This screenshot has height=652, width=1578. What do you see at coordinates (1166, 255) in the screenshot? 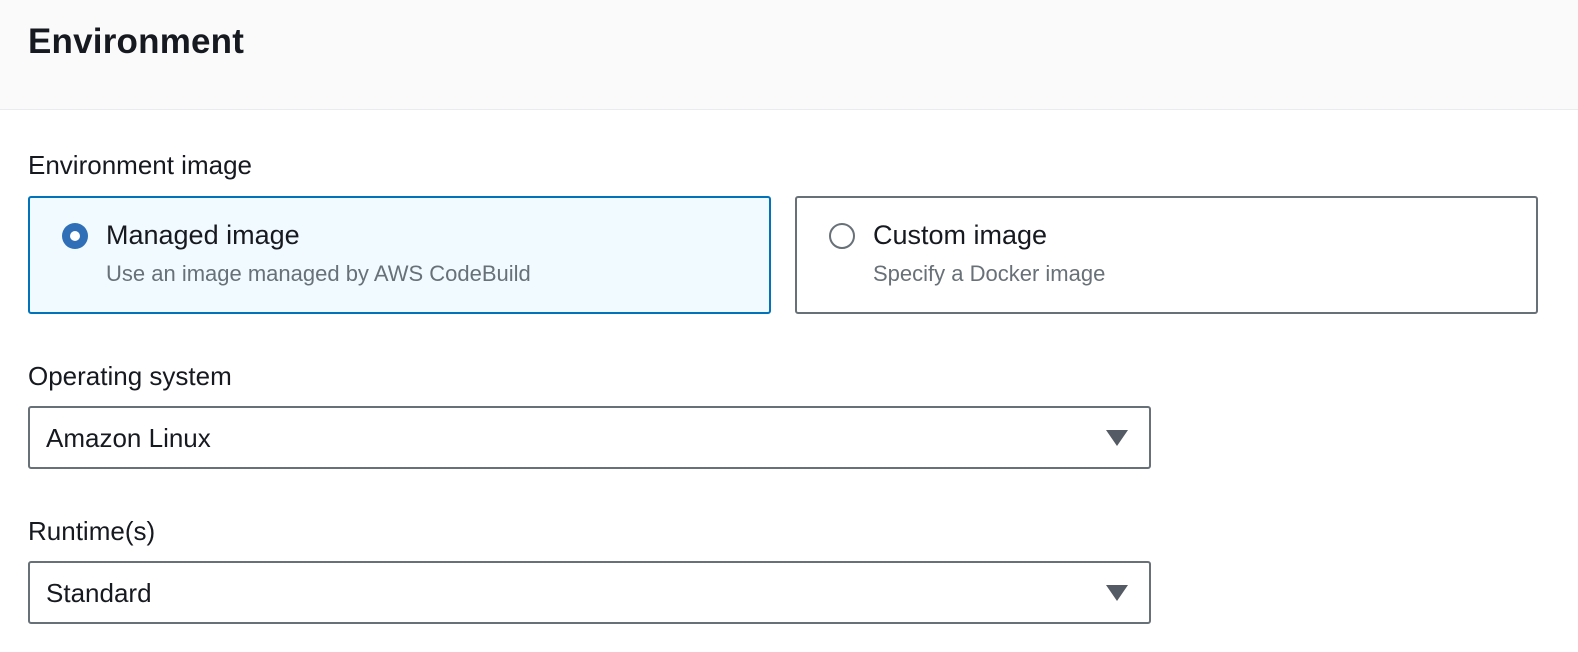
I see `custom-image-tile: Custom image Specify a Docker image` at bounding box center [1166, 255].